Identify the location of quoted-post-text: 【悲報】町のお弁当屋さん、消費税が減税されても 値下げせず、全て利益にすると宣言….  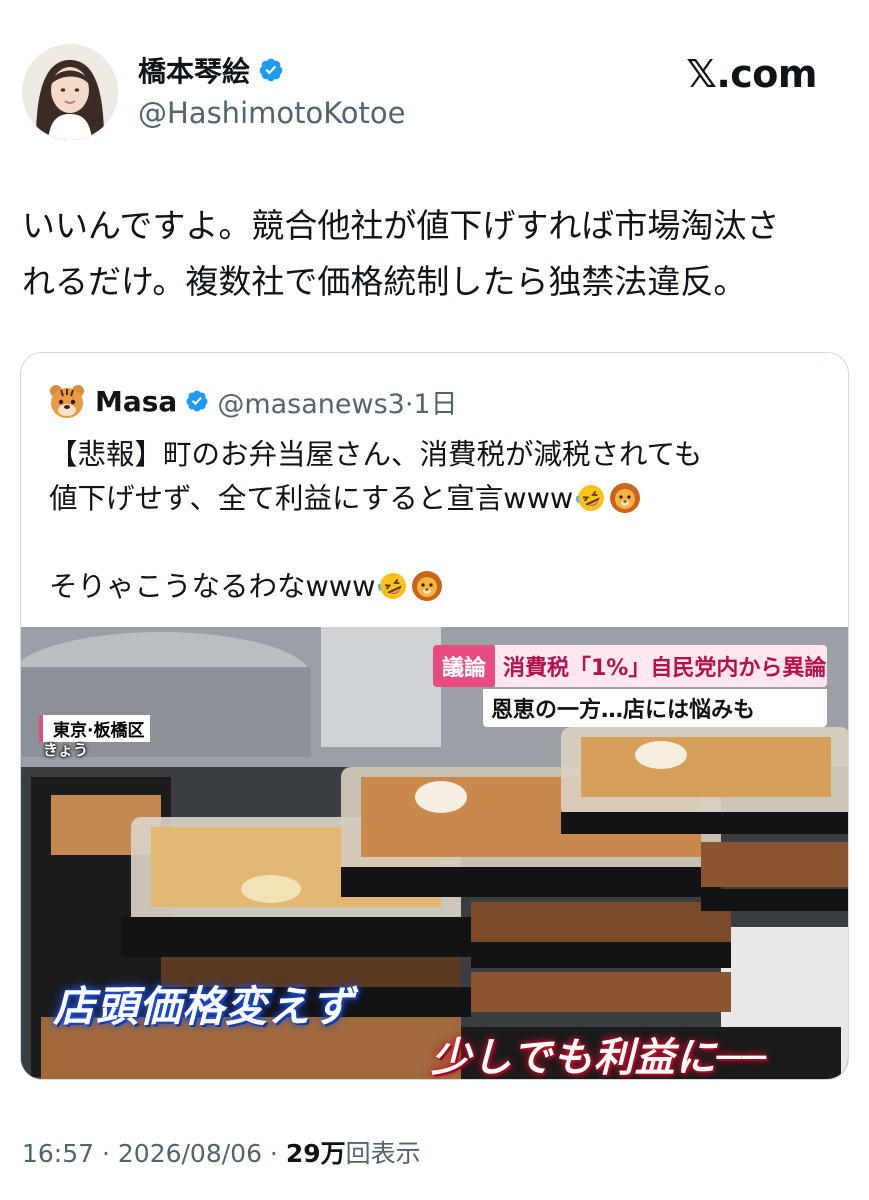
(439, 521).